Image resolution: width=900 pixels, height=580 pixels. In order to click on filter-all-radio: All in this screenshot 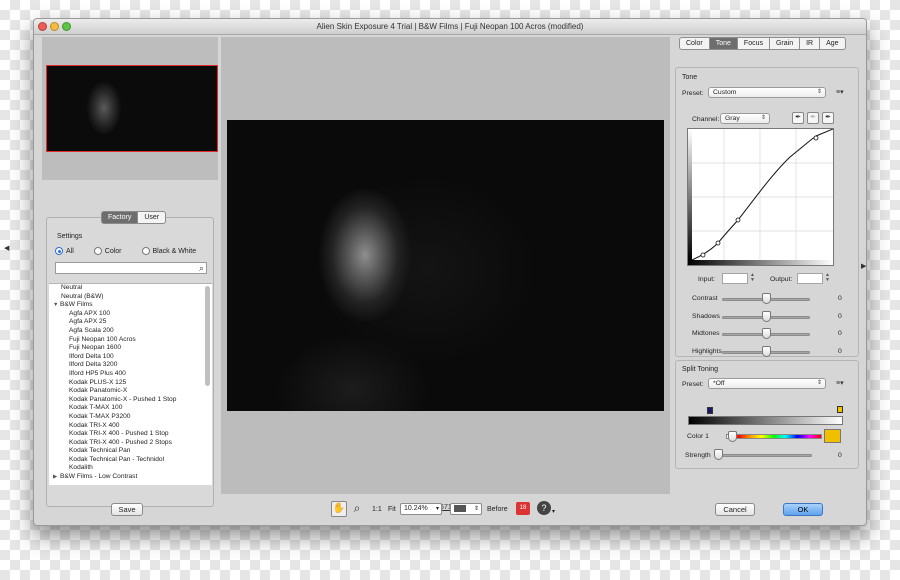, I will do `click(64, 251)`.